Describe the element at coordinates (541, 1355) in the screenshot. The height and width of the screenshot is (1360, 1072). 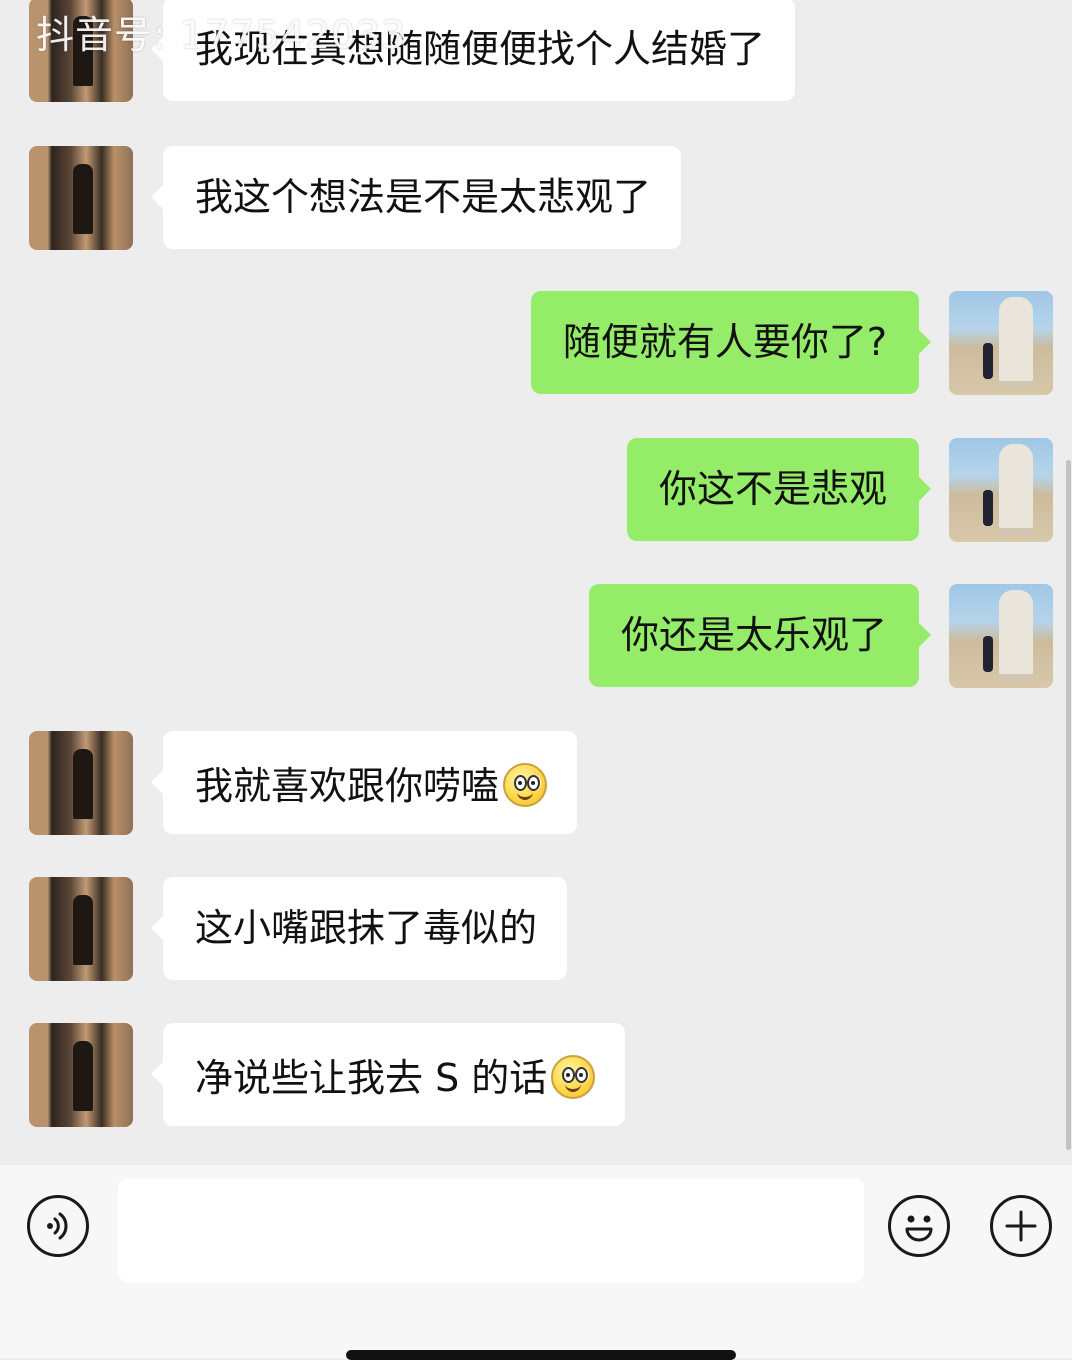
I see `home-indicator` at that location.